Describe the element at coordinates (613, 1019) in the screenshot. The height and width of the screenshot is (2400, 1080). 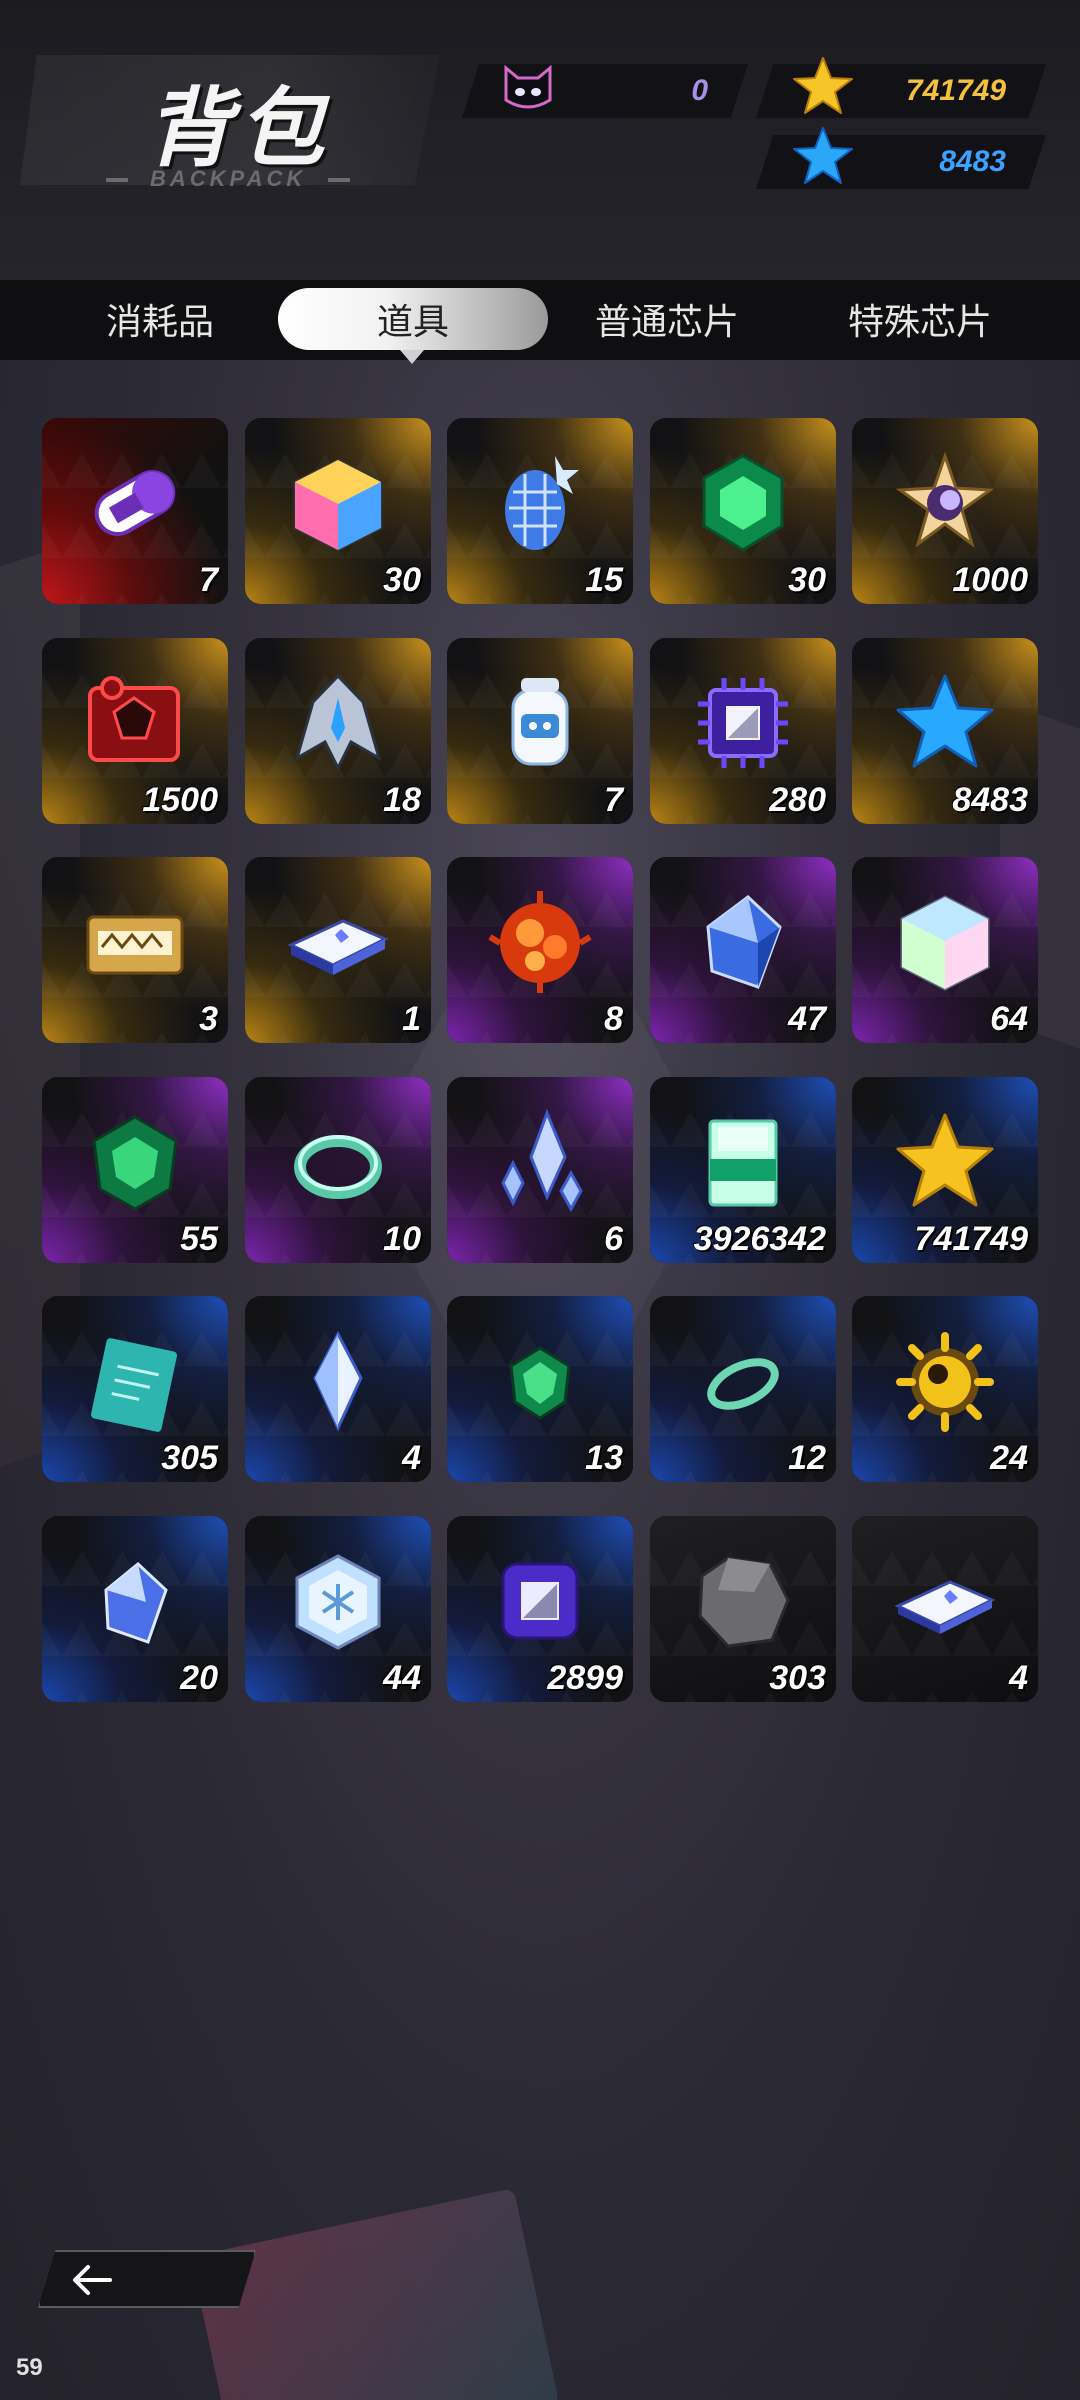
I see `item-count: 8` at that location.